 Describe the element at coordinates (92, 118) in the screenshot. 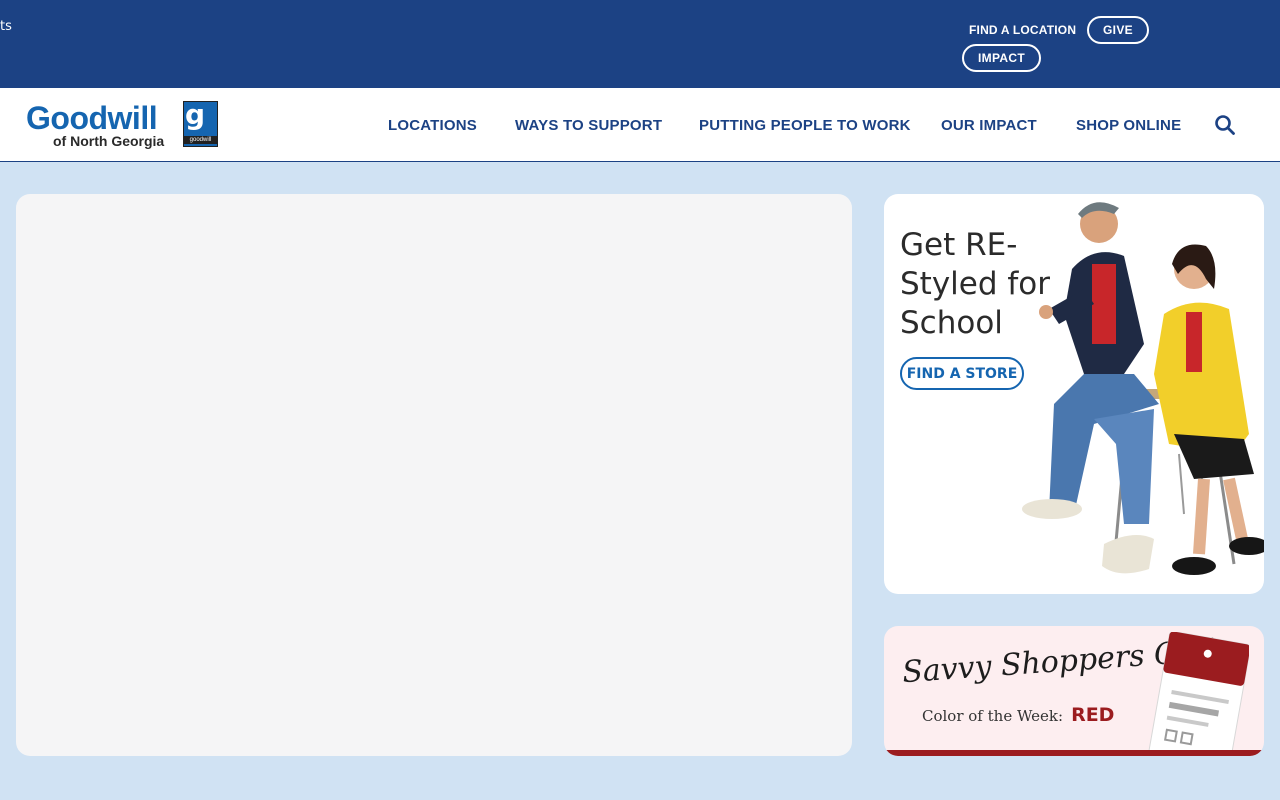

I see `logo-wordmark: Goodwill` at that location.